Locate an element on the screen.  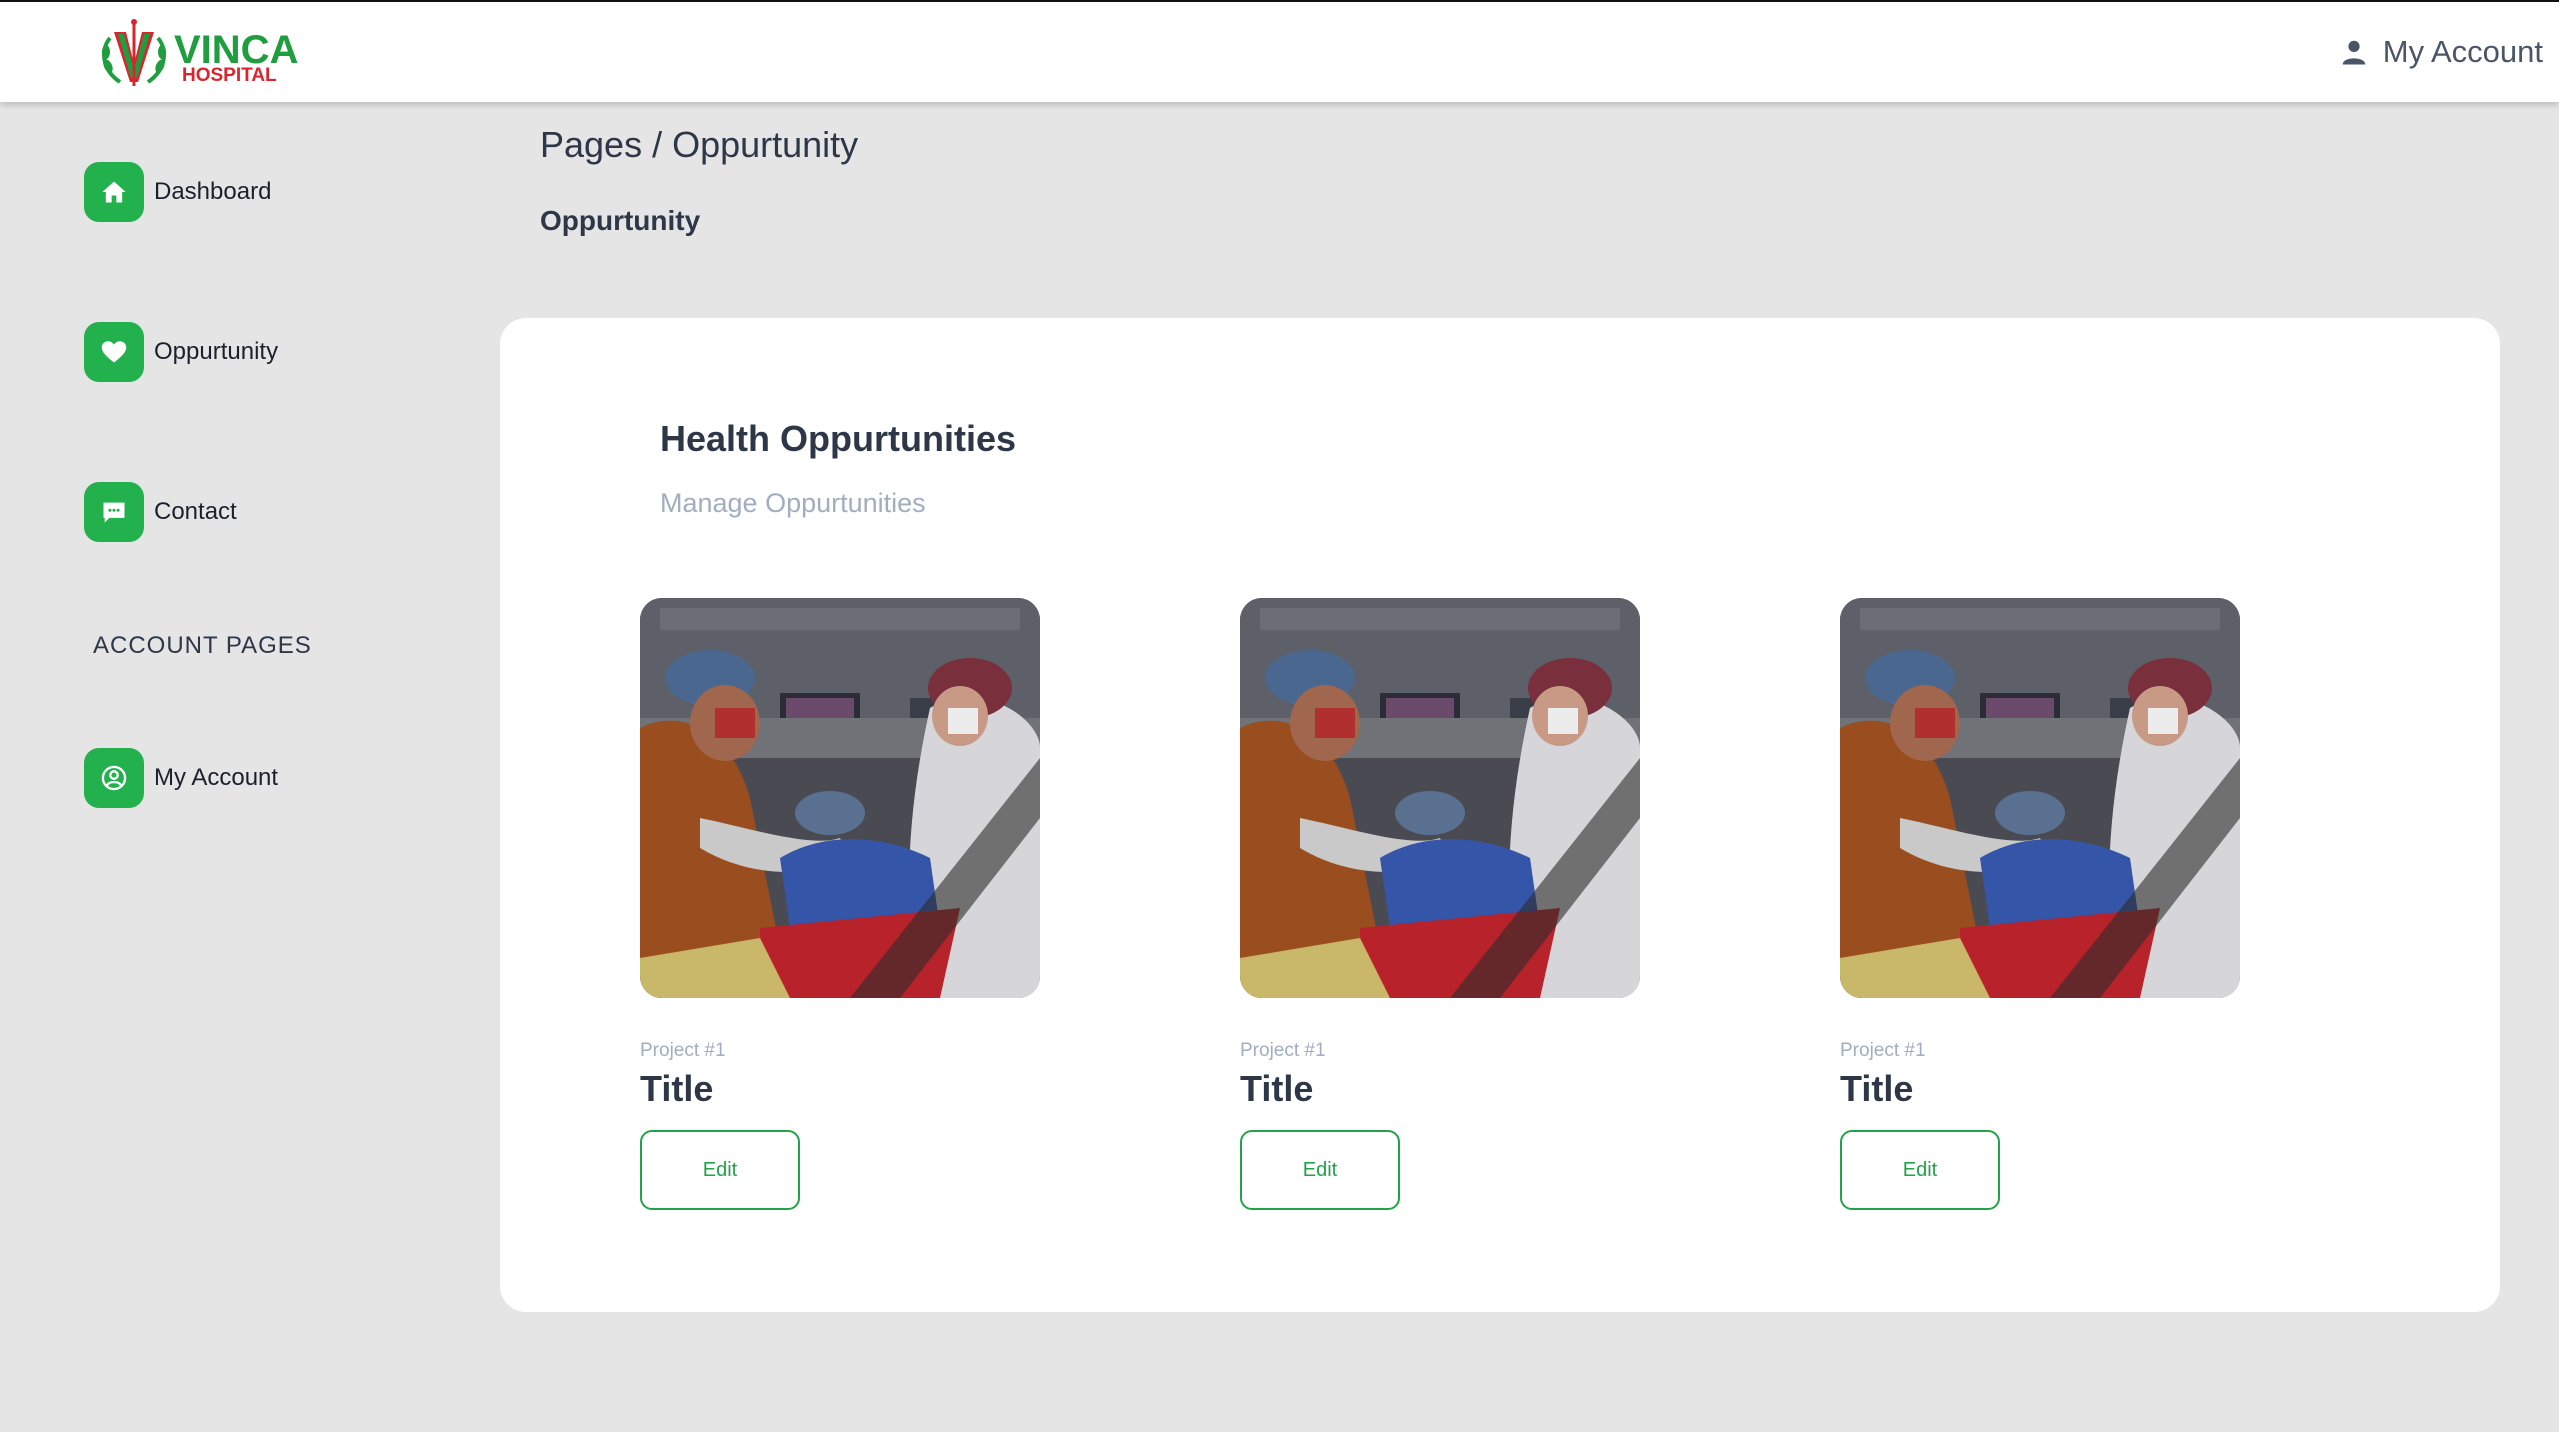
heart-icon is located at coordinates (114, 352).